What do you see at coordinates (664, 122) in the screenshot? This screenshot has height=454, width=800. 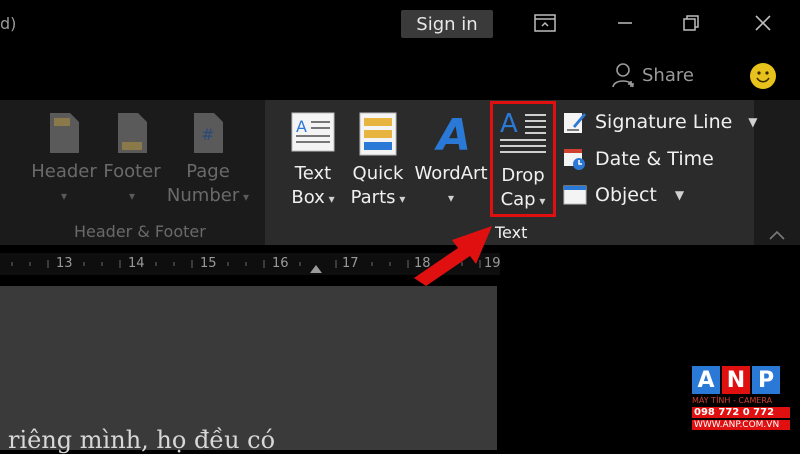 I see `signature-line-label: Signature Line` at bounding box center [664, 122].